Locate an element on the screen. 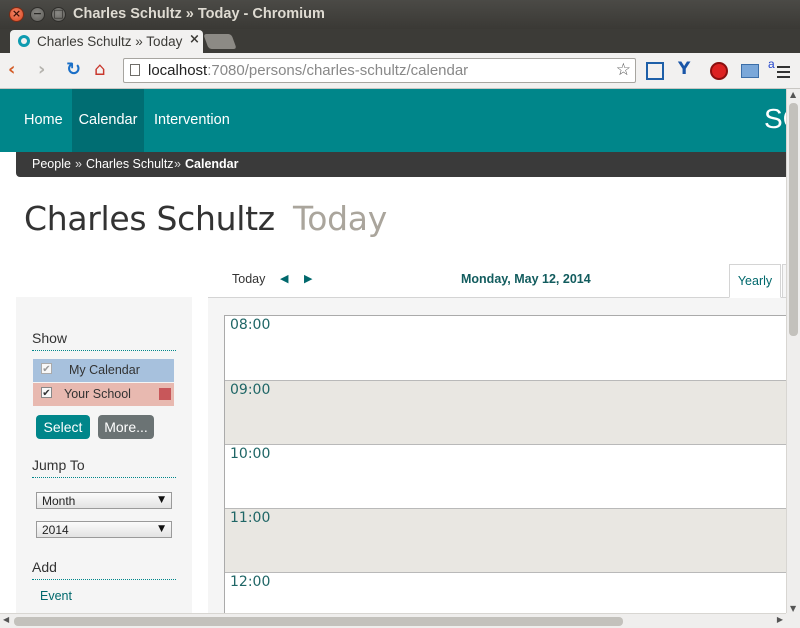 The image size is (800, 628). hour-label: 11:00 is located at coordinates (250, 518).